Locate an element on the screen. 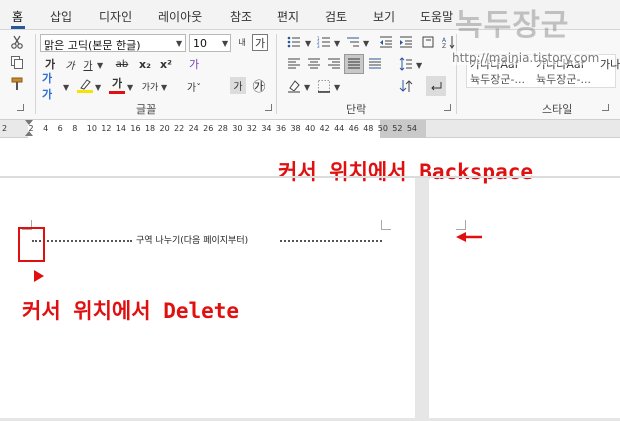 Image resolution: width=620 pixels, height=421 pixels. phonetic-guide-button: 가 is located at coordinates (238, 85).